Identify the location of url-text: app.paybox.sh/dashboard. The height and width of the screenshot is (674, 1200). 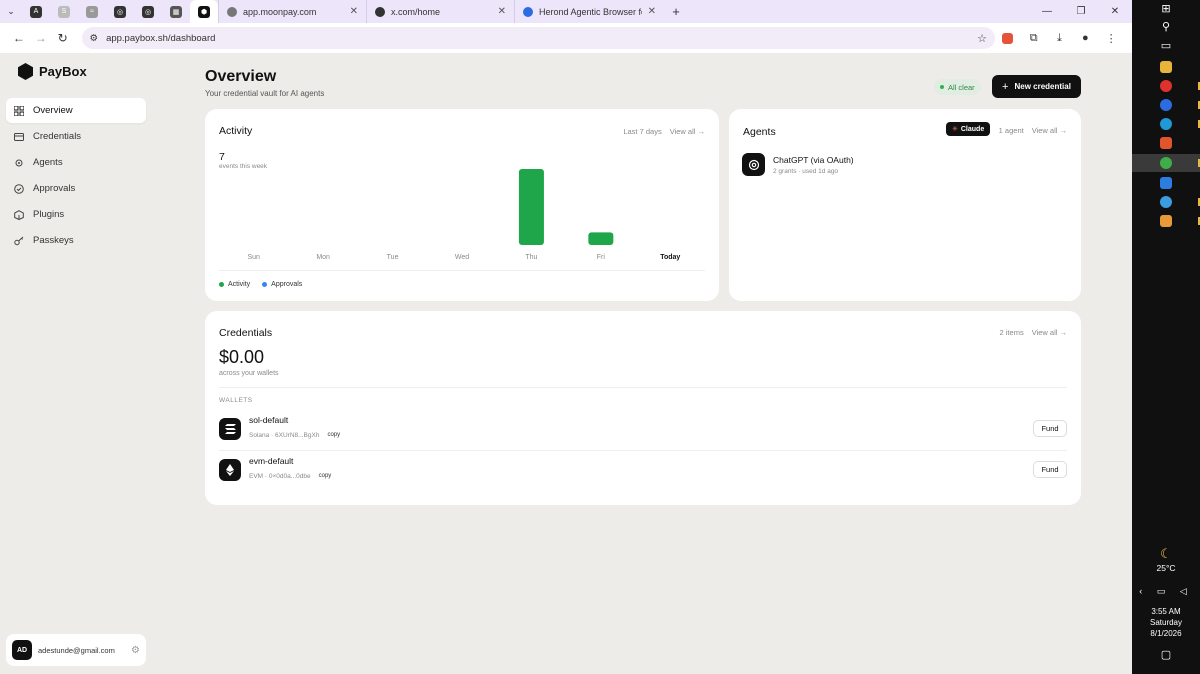
(537, 38).